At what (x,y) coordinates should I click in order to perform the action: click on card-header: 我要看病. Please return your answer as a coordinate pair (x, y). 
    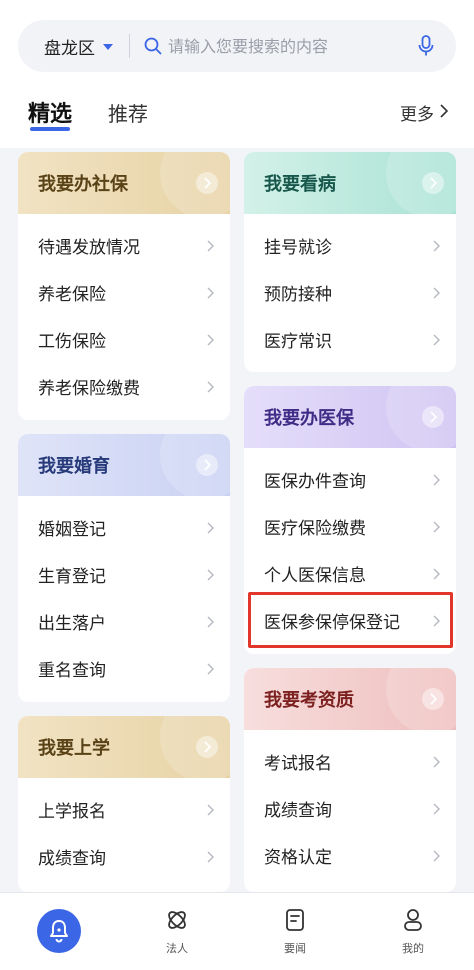
    Looking at the image, I should click on (350, 185).